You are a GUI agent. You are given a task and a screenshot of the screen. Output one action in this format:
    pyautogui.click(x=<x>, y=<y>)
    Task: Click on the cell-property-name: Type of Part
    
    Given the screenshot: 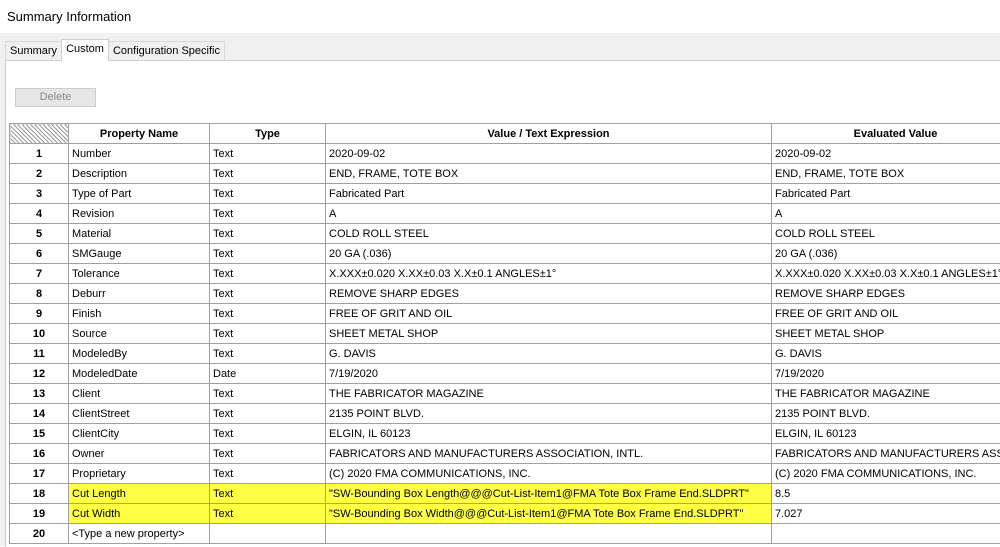 What is the action you would take?
    pyautogui.click(x=139, y=194)
    